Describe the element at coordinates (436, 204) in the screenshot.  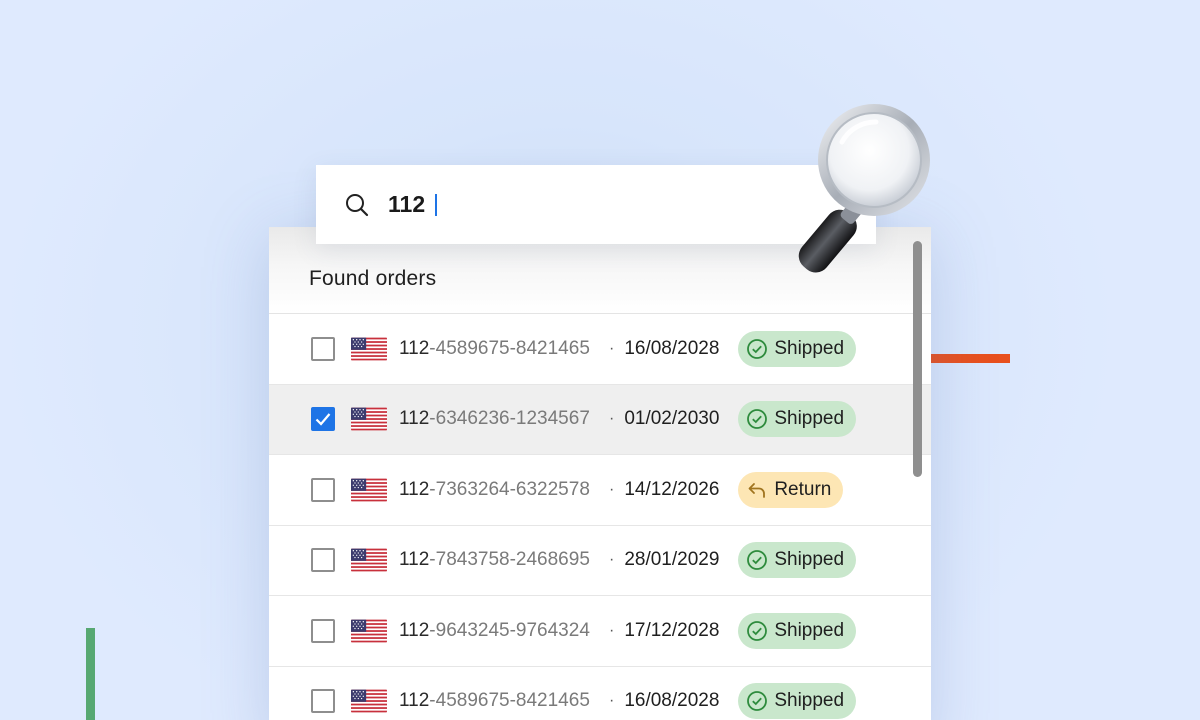
I see `text-caret` at that location.